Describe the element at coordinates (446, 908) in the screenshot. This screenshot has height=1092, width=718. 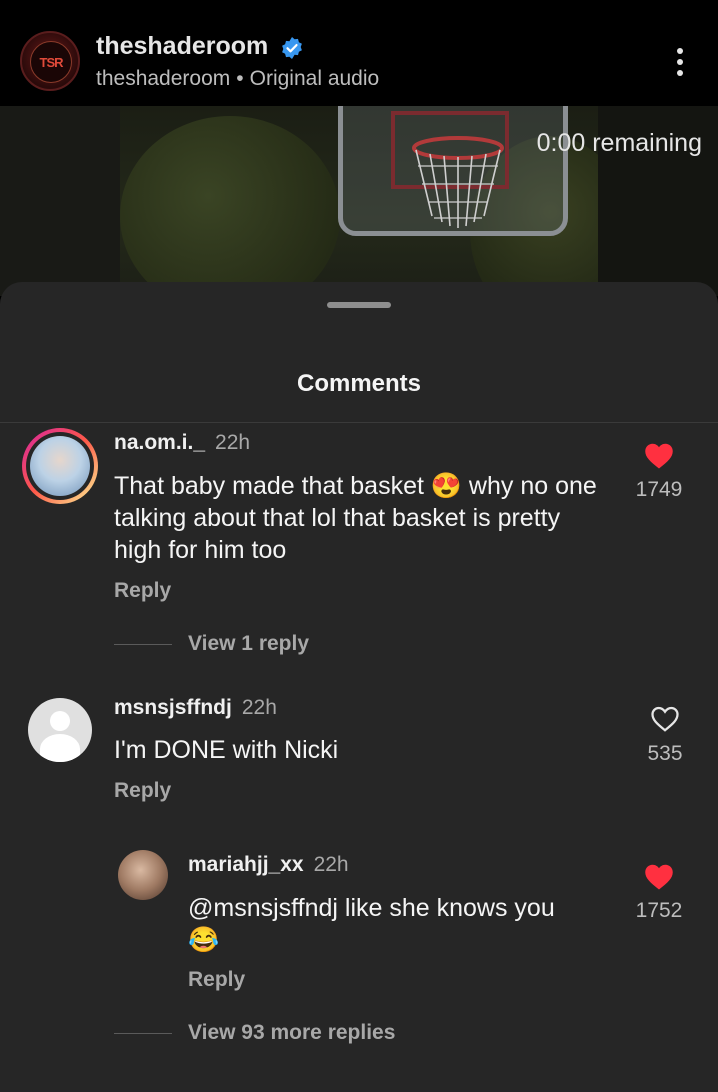
I see `comment-text-body: like she knows you` at that location.